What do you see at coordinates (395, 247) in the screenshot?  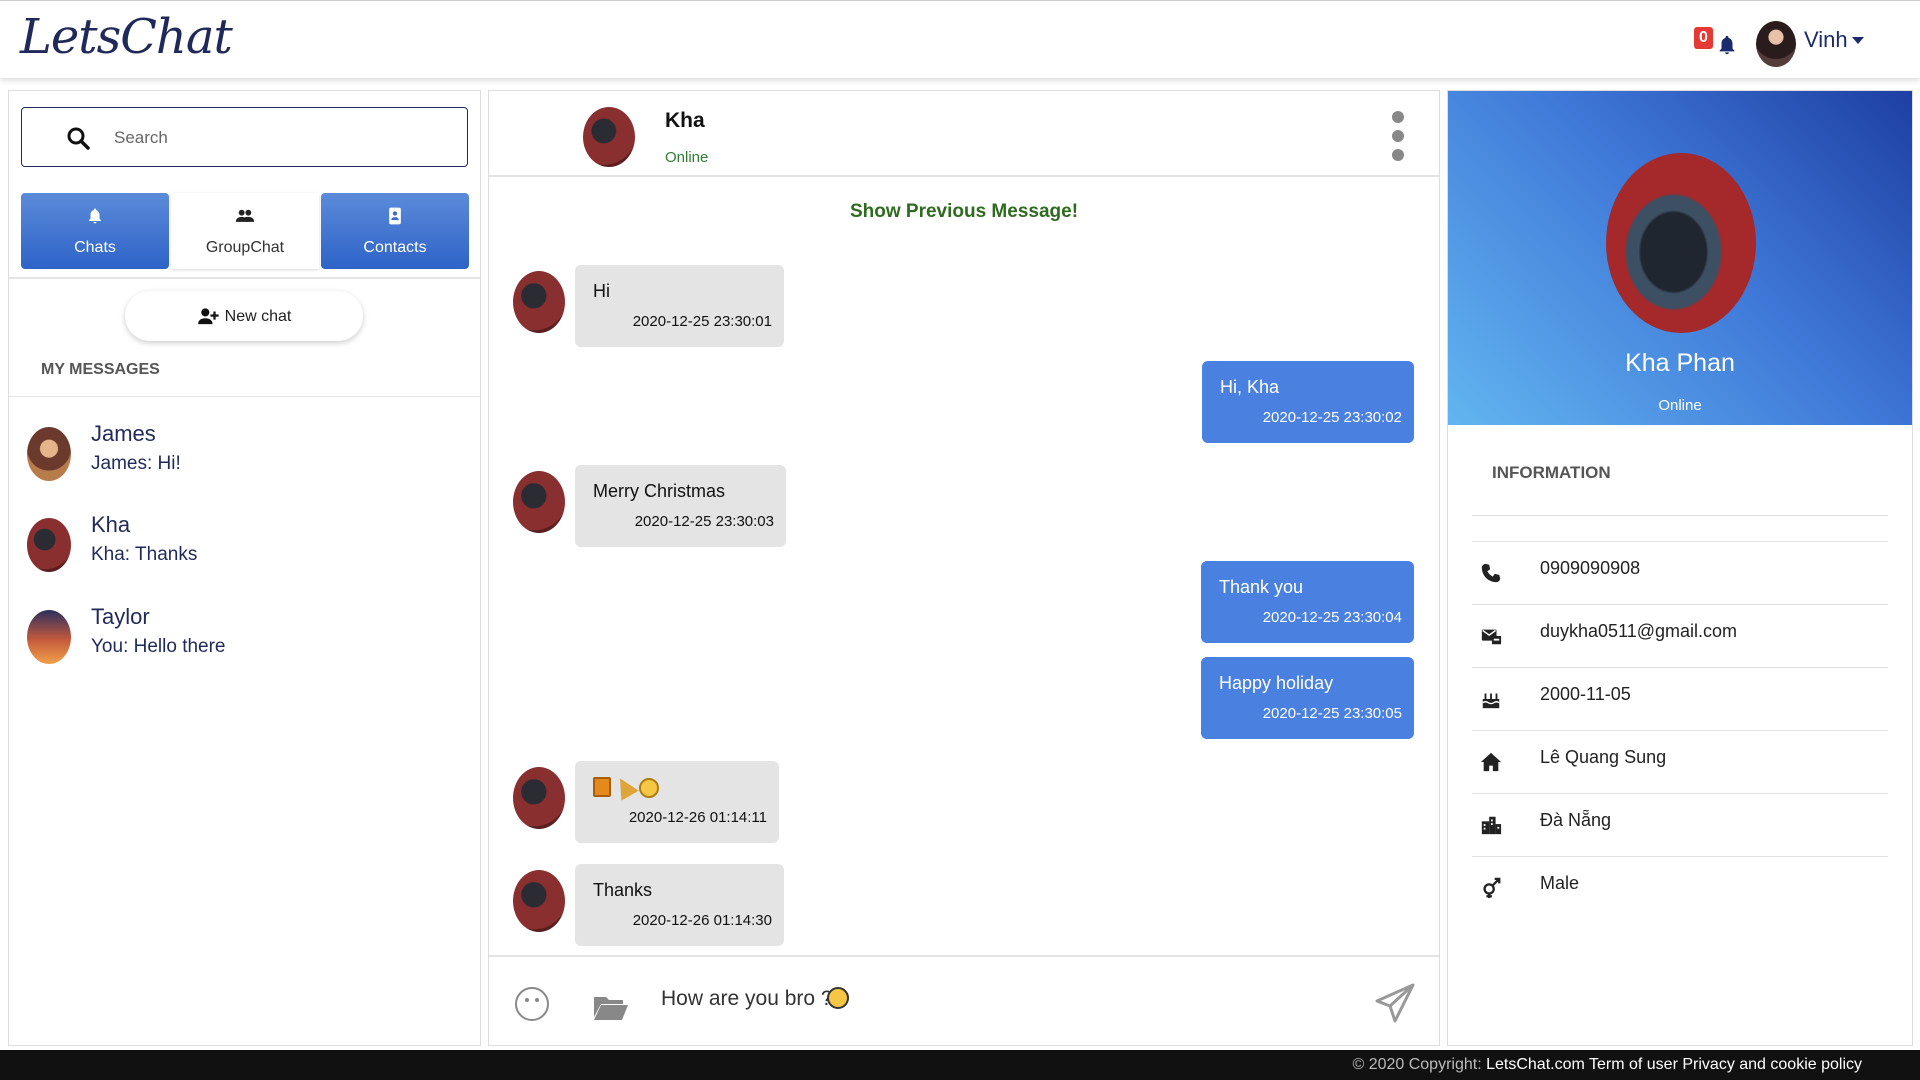 I see `tab-label: Contacts` at bounding box center [395, 247].